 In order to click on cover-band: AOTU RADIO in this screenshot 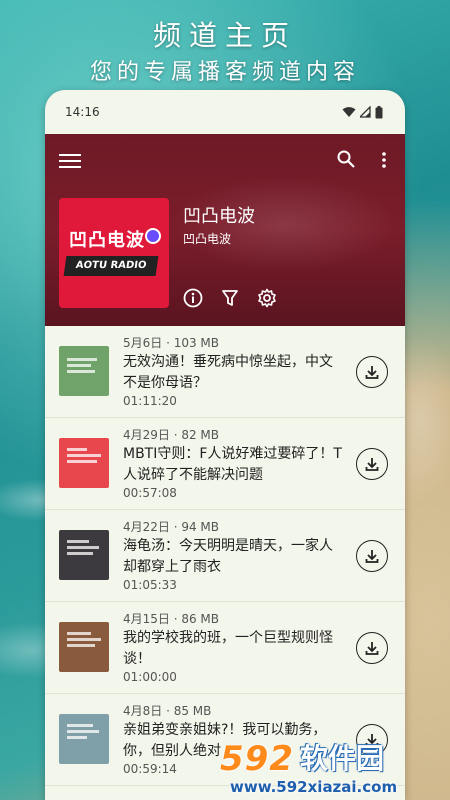, I will do `click(111, 266)`.